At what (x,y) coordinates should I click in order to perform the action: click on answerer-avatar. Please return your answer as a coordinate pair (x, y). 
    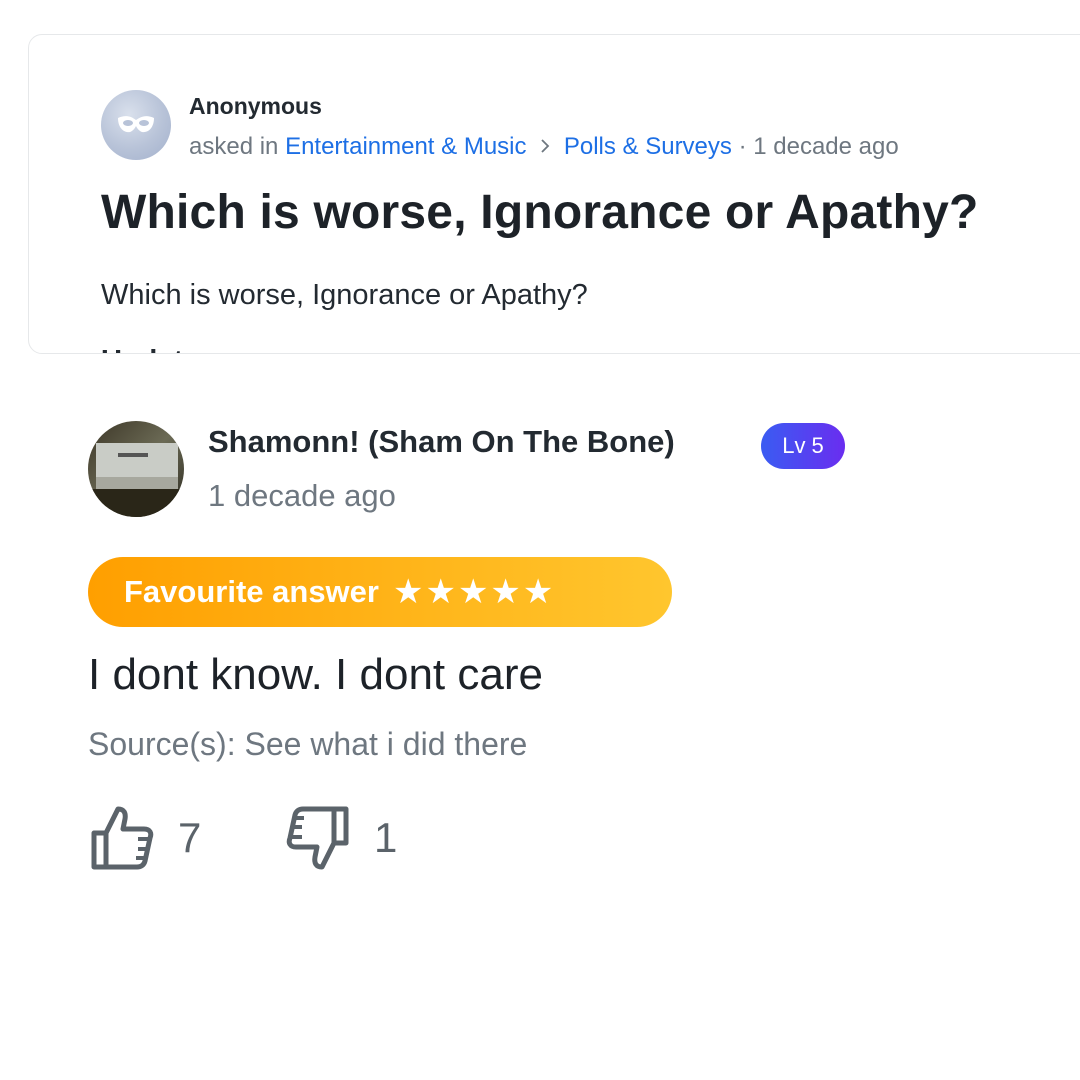
    Looking at the image, I should click on (136, 469).